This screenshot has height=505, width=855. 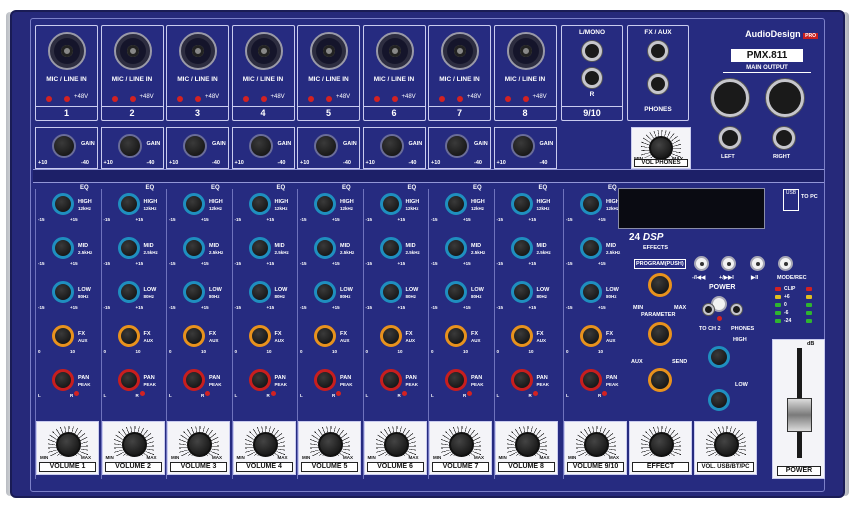 I want to click on master-high-knob, so click(x=719, y=357).